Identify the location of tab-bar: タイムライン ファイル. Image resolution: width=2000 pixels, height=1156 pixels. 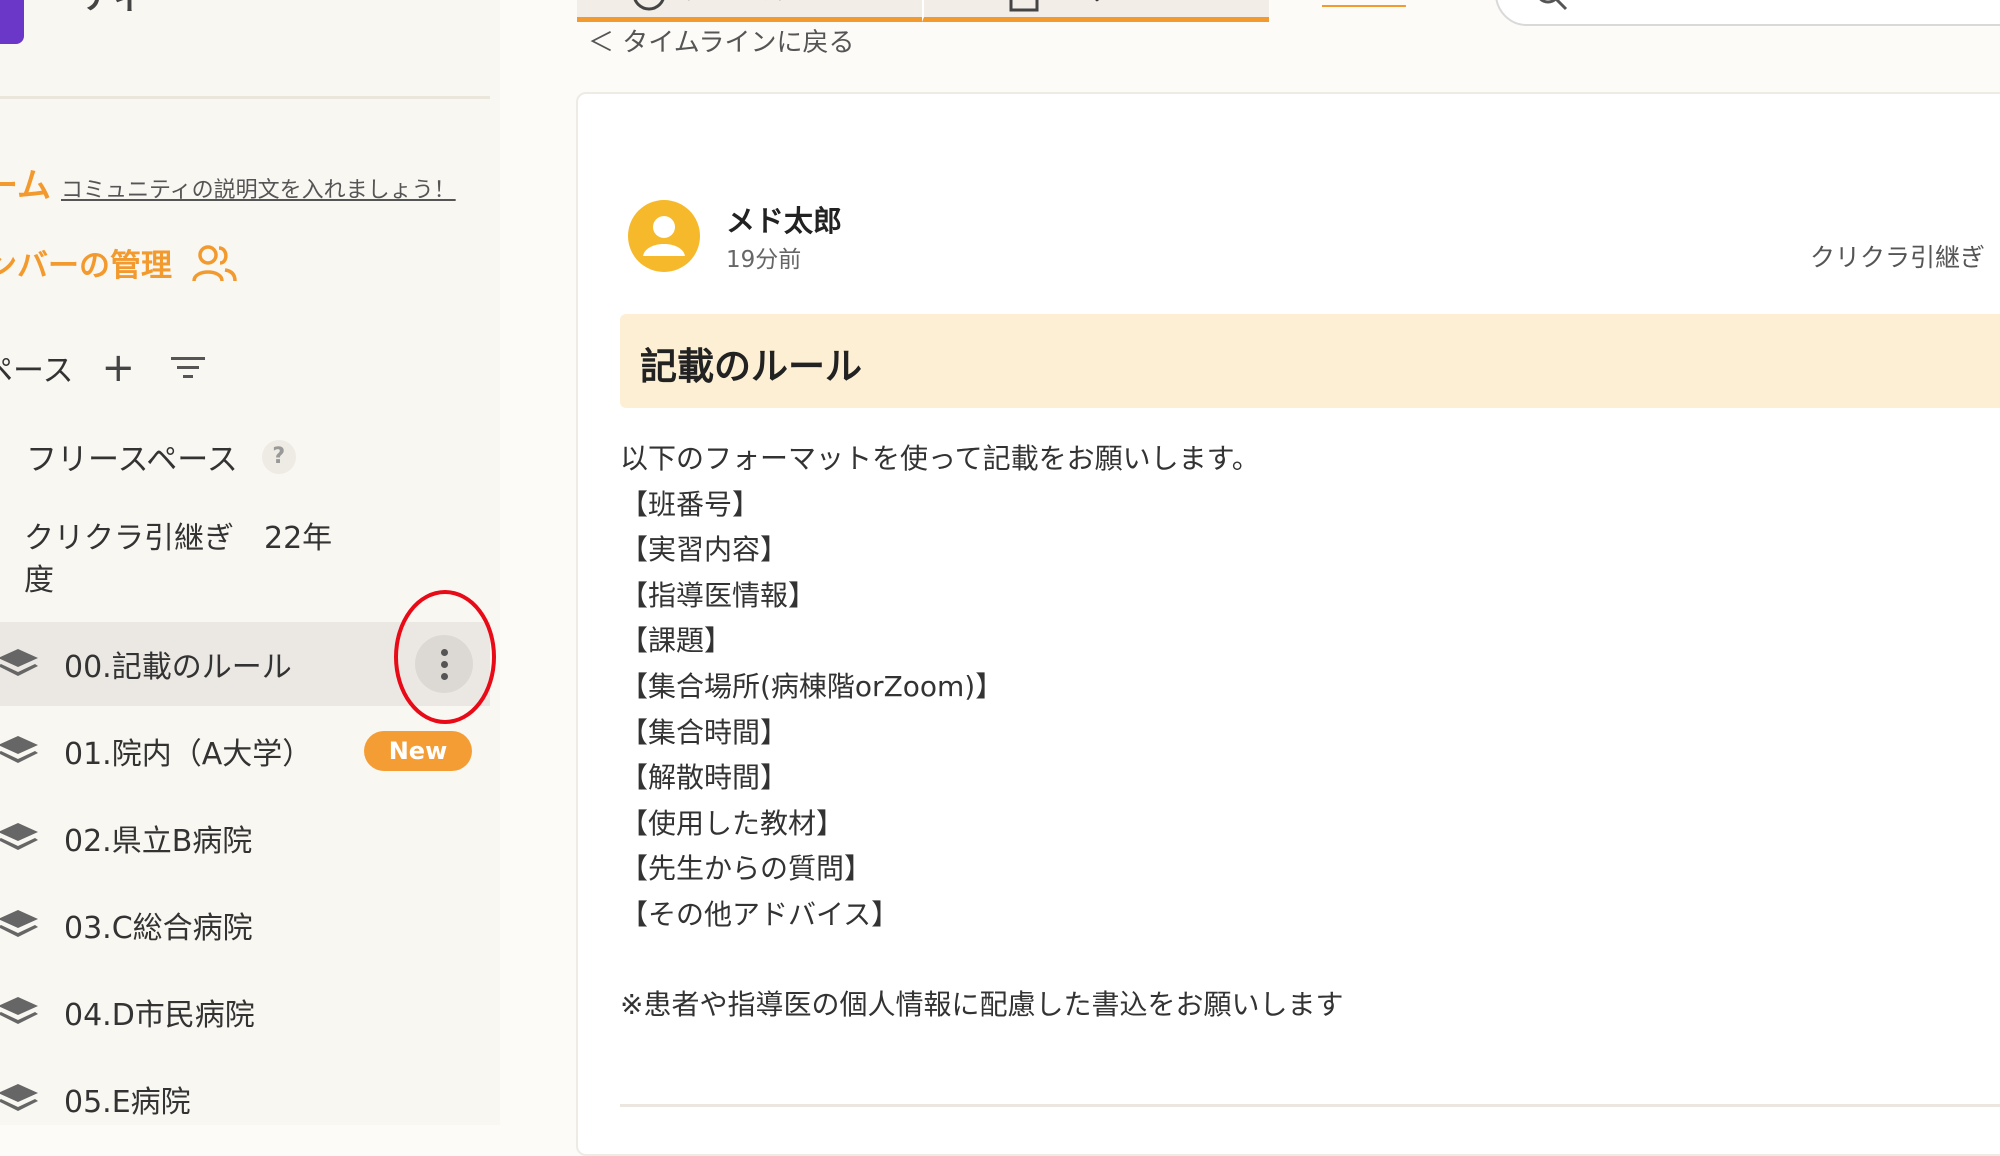
(923, 11).